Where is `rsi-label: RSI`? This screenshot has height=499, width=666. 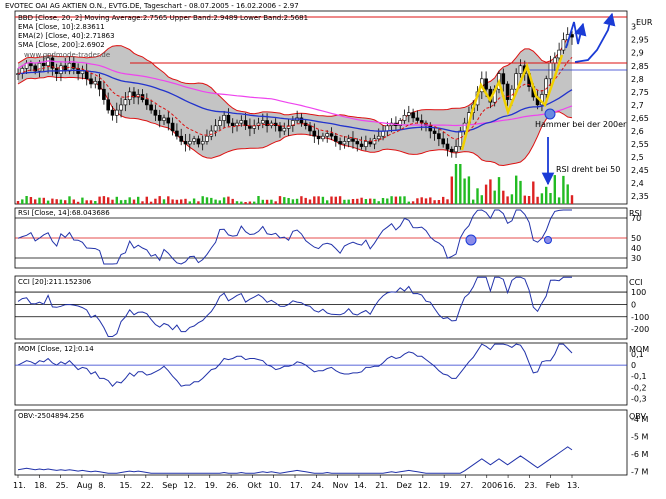 rsi-label: RSI is located at coordinates (635, 213).